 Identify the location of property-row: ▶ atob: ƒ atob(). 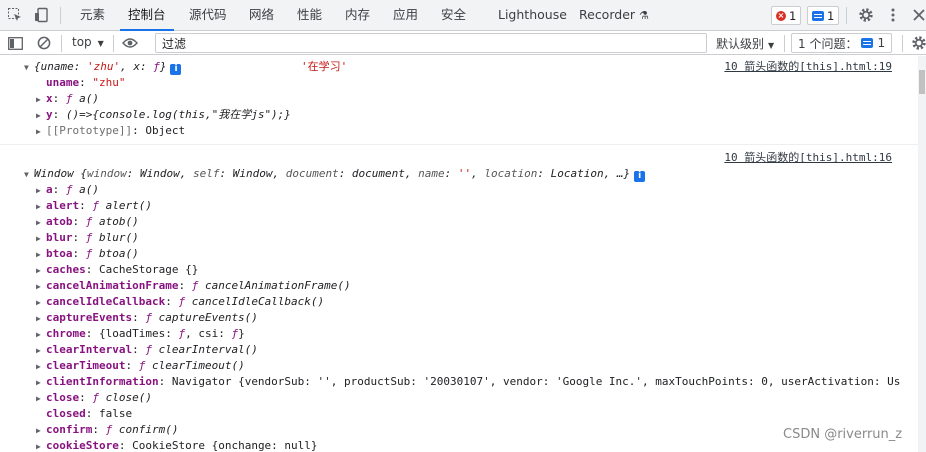
(459, 222).